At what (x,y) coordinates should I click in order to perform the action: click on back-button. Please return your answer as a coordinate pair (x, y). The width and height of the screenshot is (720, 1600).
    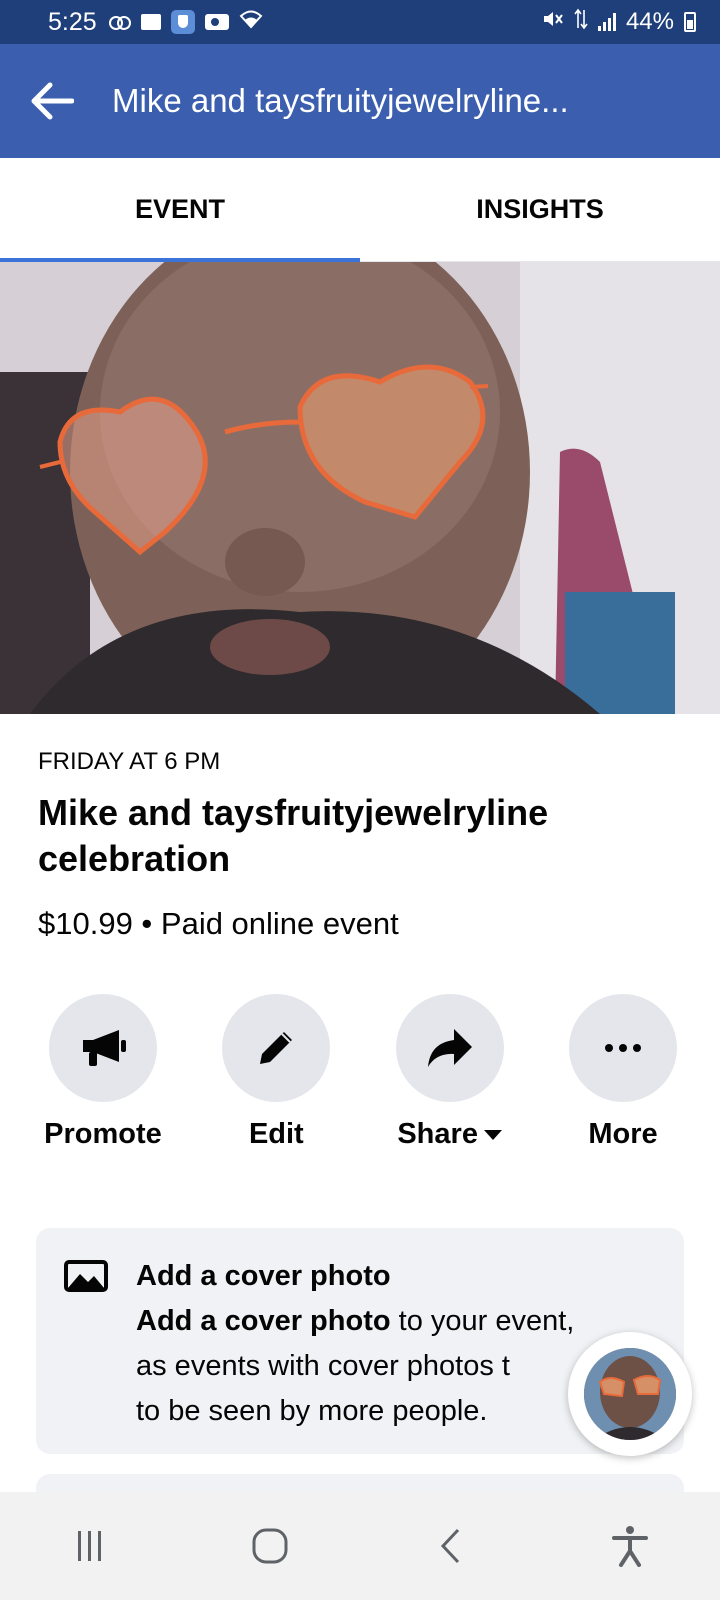
    Looking at the image, I should click on (52, 101).